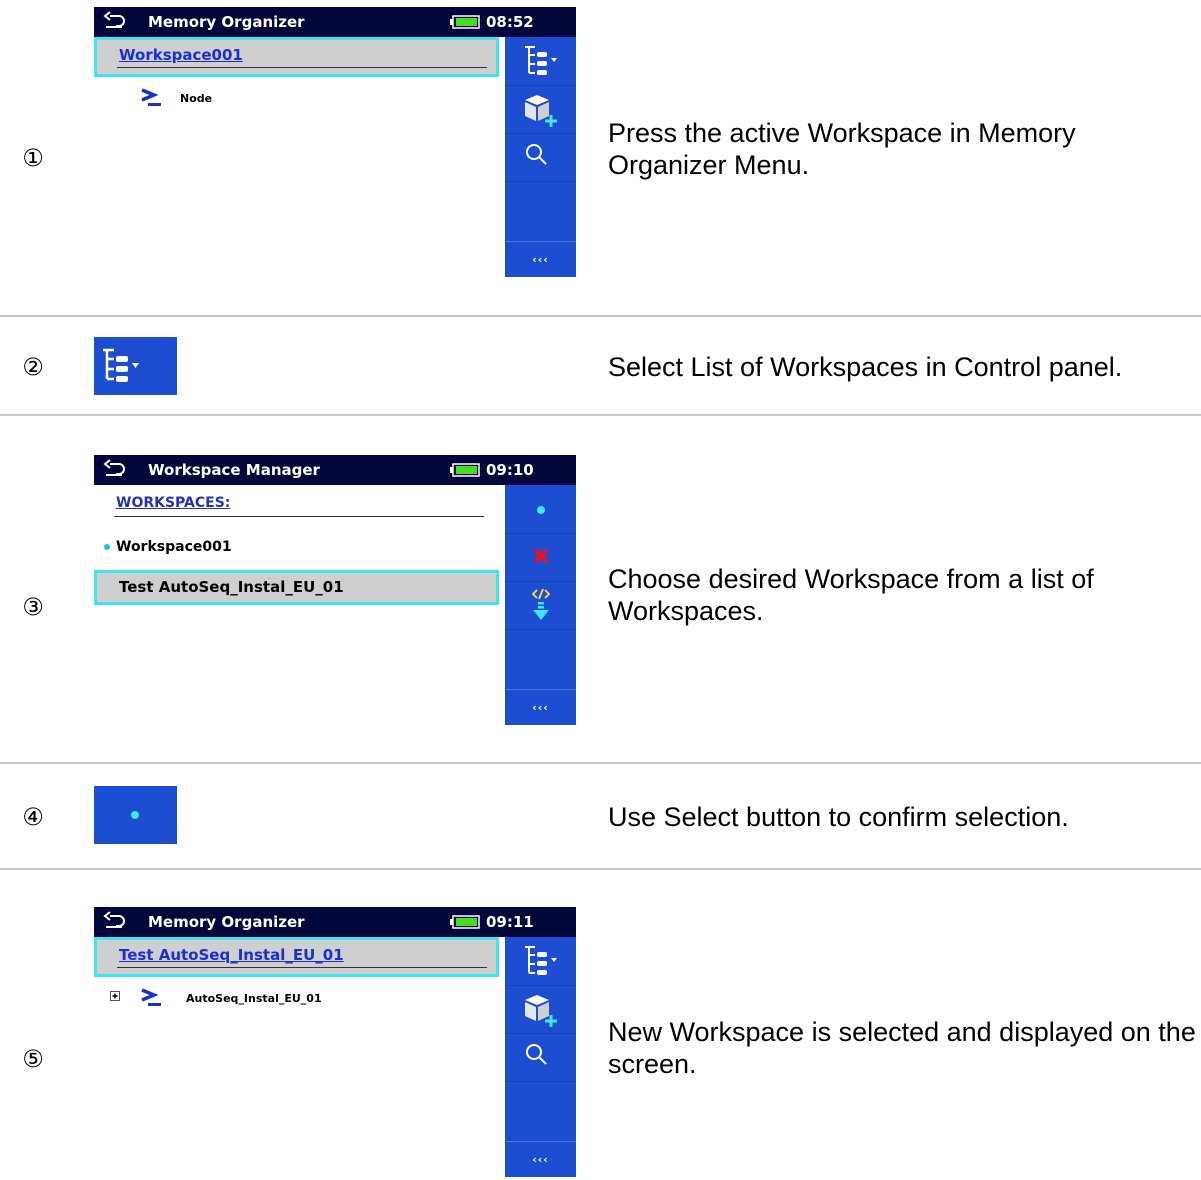 Image resolution: width=1201 pixels, height=1180 pixels. Describe the element at coordinates (174, 547) in the screenshot. I see `workspace-item-label: Workspace001` at that location.